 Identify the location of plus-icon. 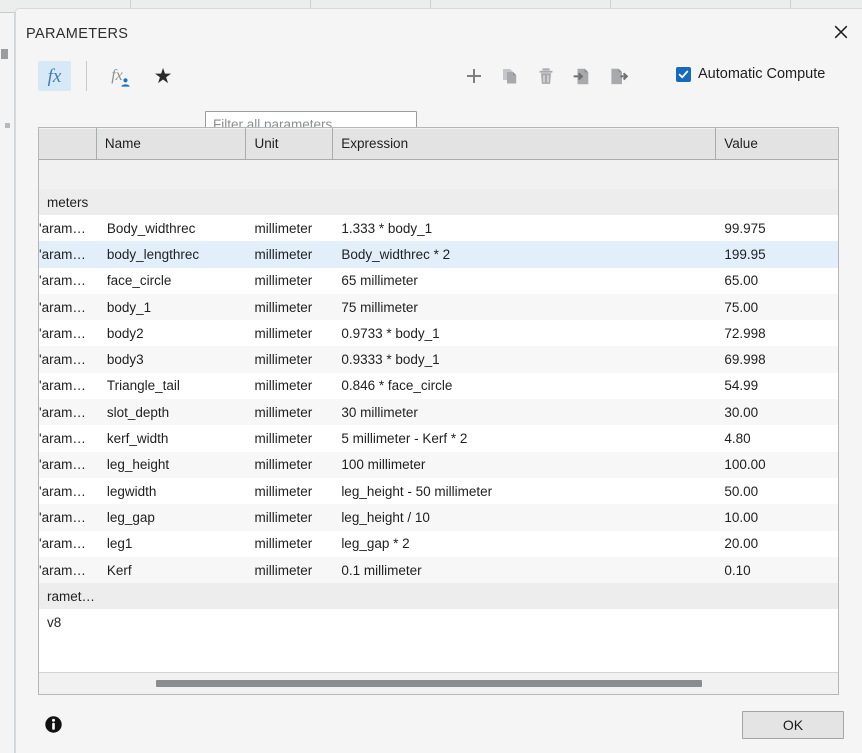
(474, 76).